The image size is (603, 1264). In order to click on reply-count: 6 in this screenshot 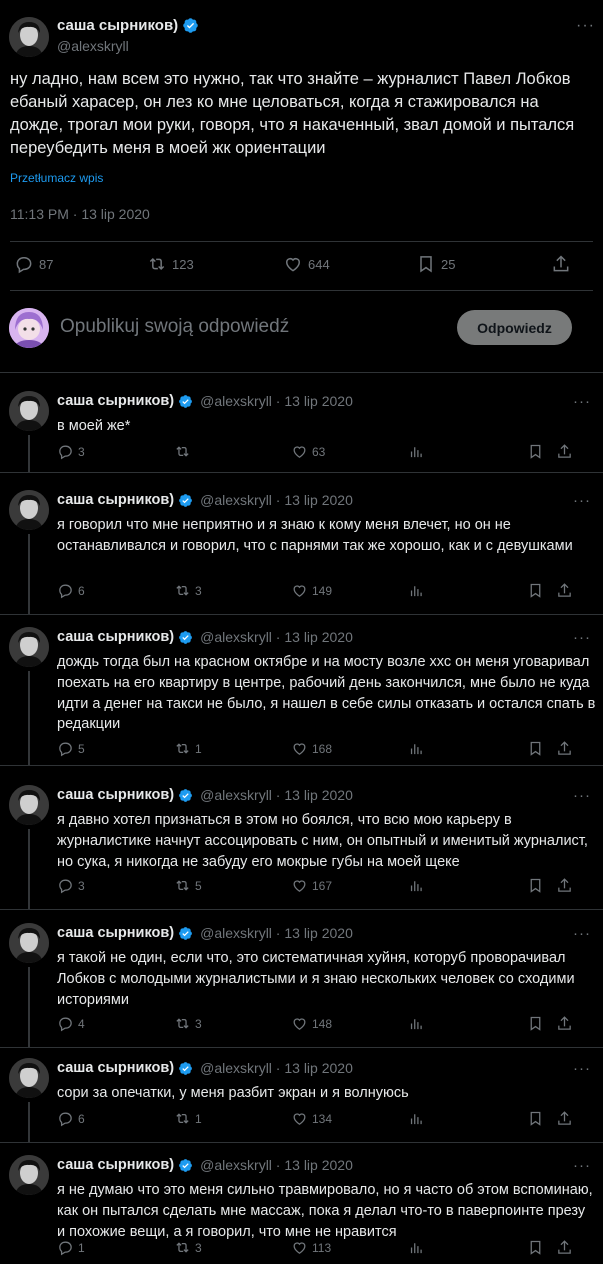, I will do `click(81, 590)`.